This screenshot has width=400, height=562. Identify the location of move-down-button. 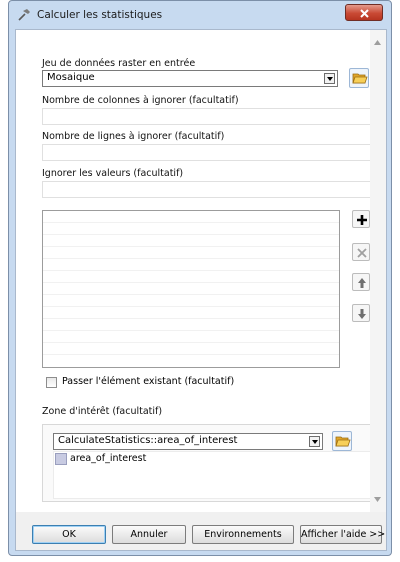
(361, 313).